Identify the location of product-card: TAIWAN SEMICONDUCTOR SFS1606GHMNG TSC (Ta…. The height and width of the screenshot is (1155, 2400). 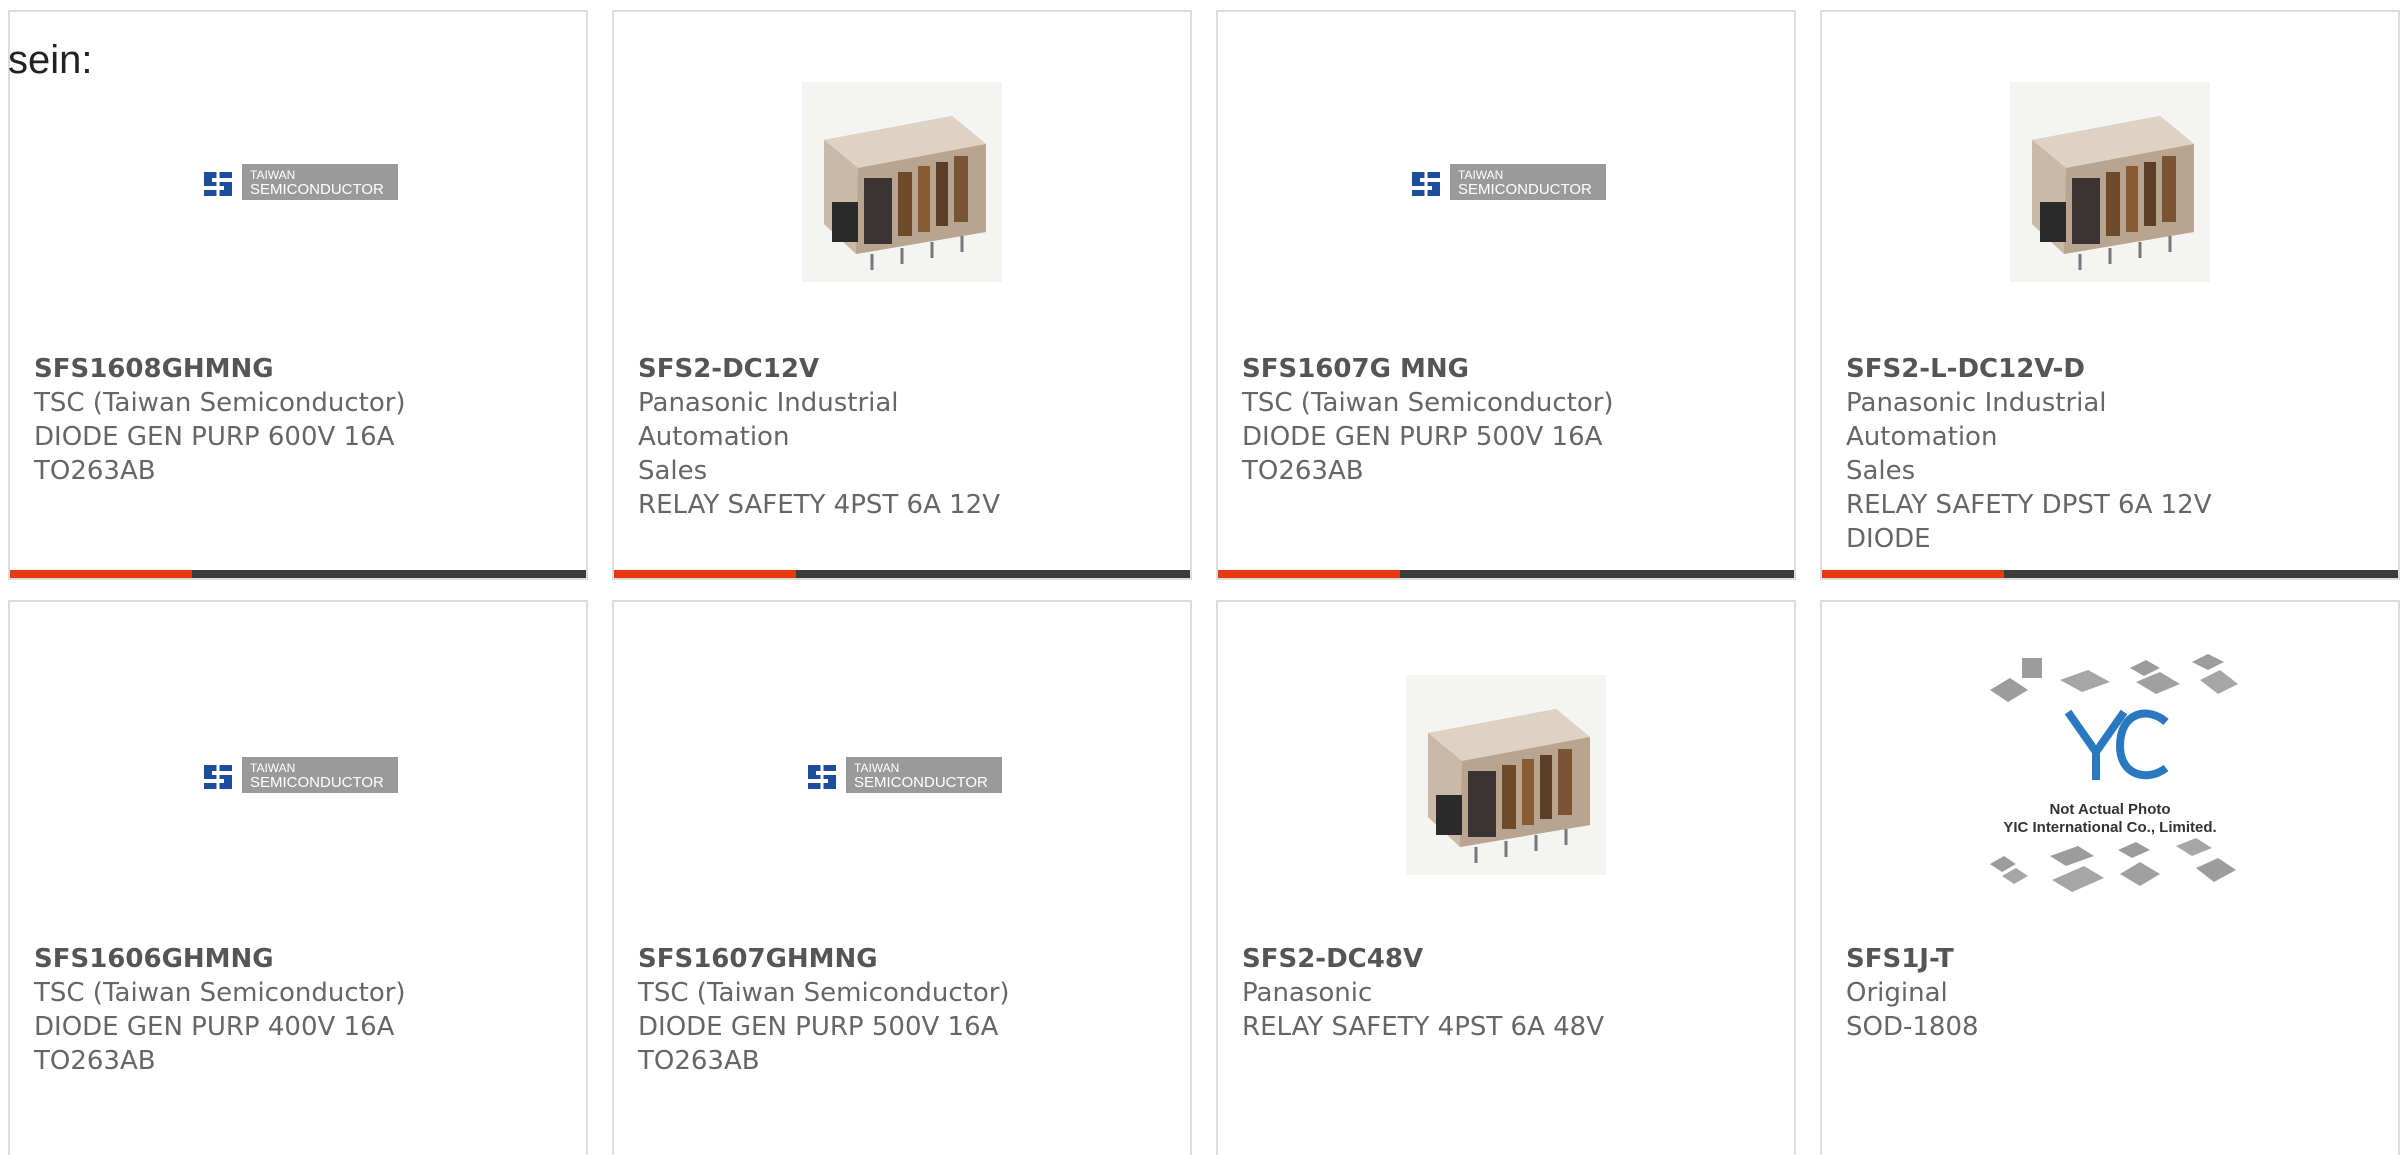
(298, 877).